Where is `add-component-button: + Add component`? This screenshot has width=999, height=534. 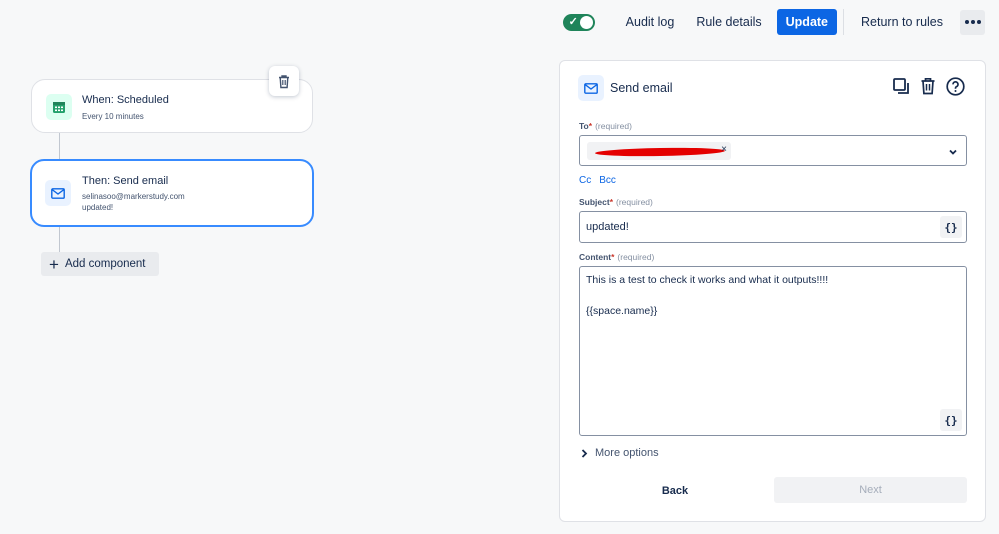
add-component-button: + Add component is located at coordinates (100, 264).